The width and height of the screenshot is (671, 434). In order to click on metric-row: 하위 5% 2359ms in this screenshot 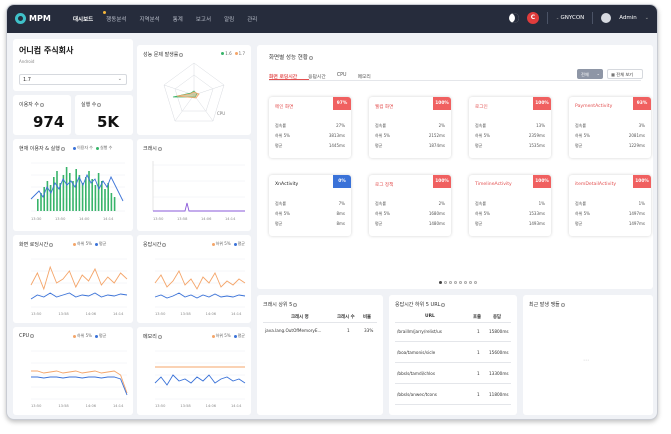, I will do `click(510, 136)`.